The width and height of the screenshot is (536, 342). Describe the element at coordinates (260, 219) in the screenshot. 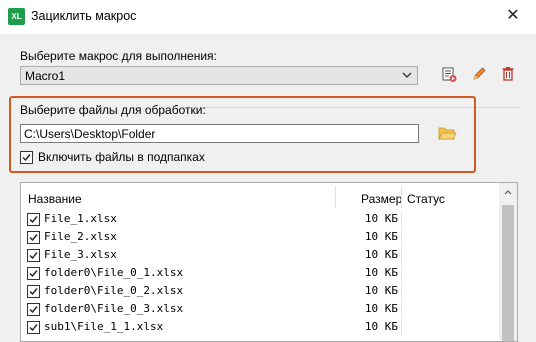

I see `list-item: File_1.xlsx 10 КБ` at that location.